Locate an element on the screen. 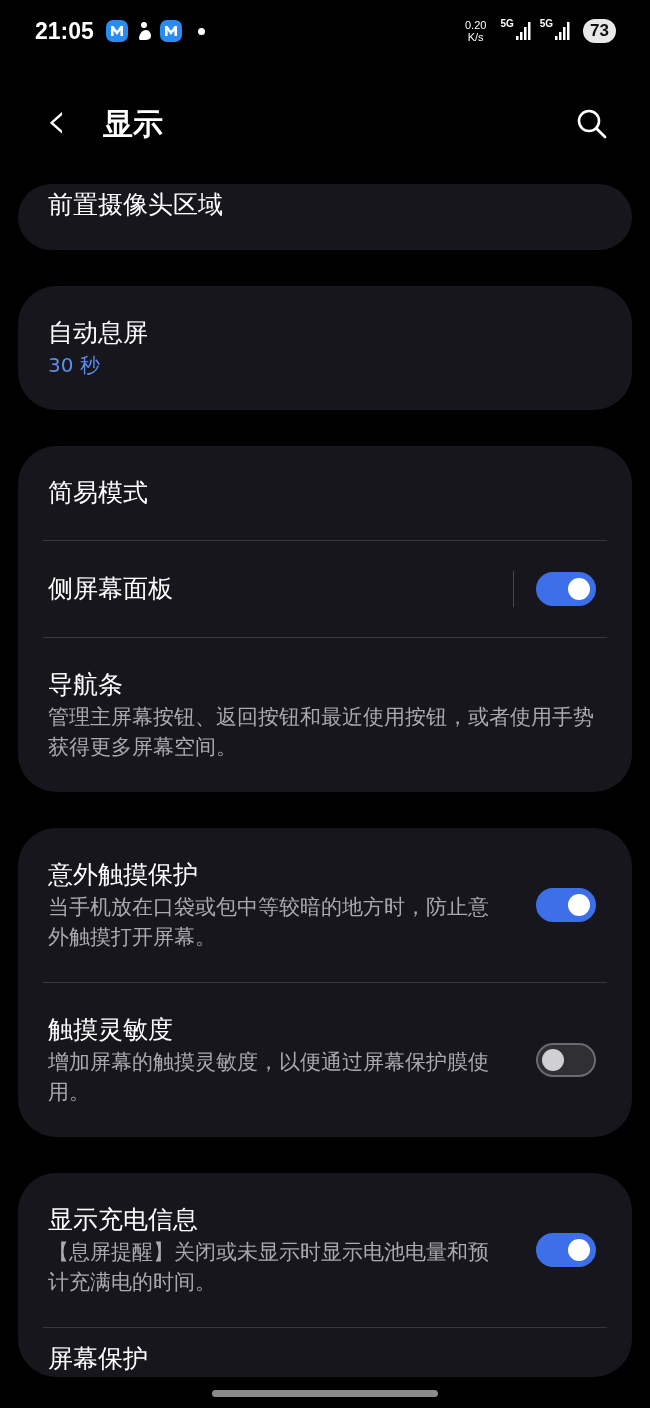 The image size is (650, 1408). setting-title: 意外触摸保护 is located at coordinates (292, 875).